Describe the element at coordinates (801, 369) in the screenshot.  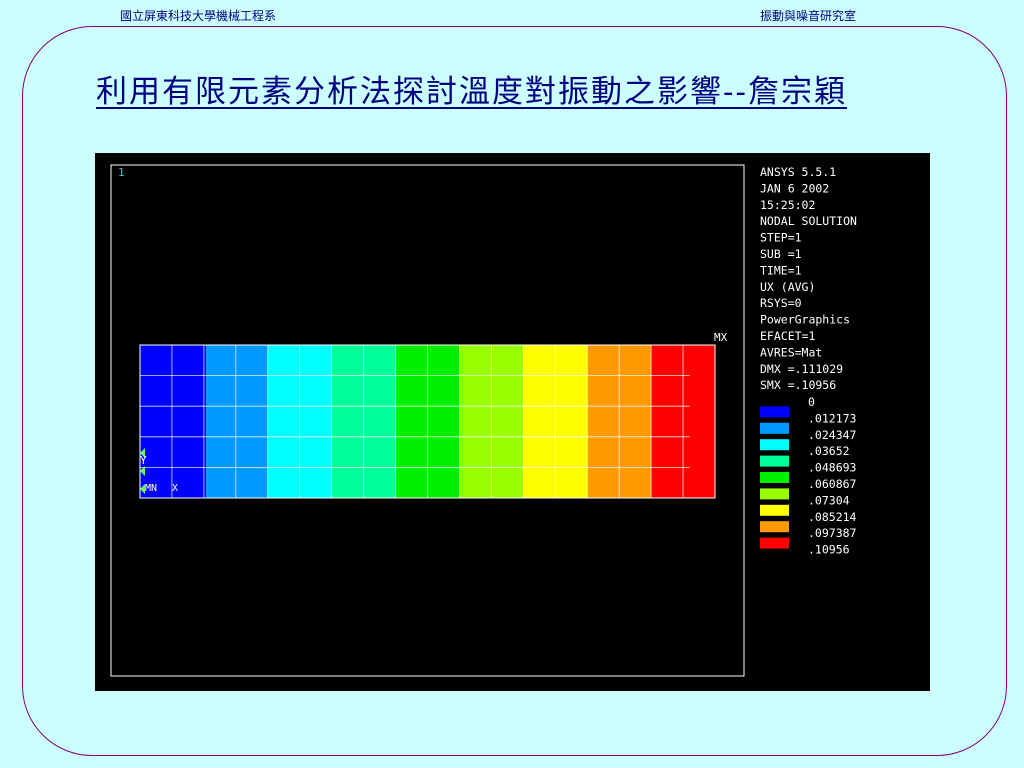
I see `info-line: DMX =.111029` at that location.